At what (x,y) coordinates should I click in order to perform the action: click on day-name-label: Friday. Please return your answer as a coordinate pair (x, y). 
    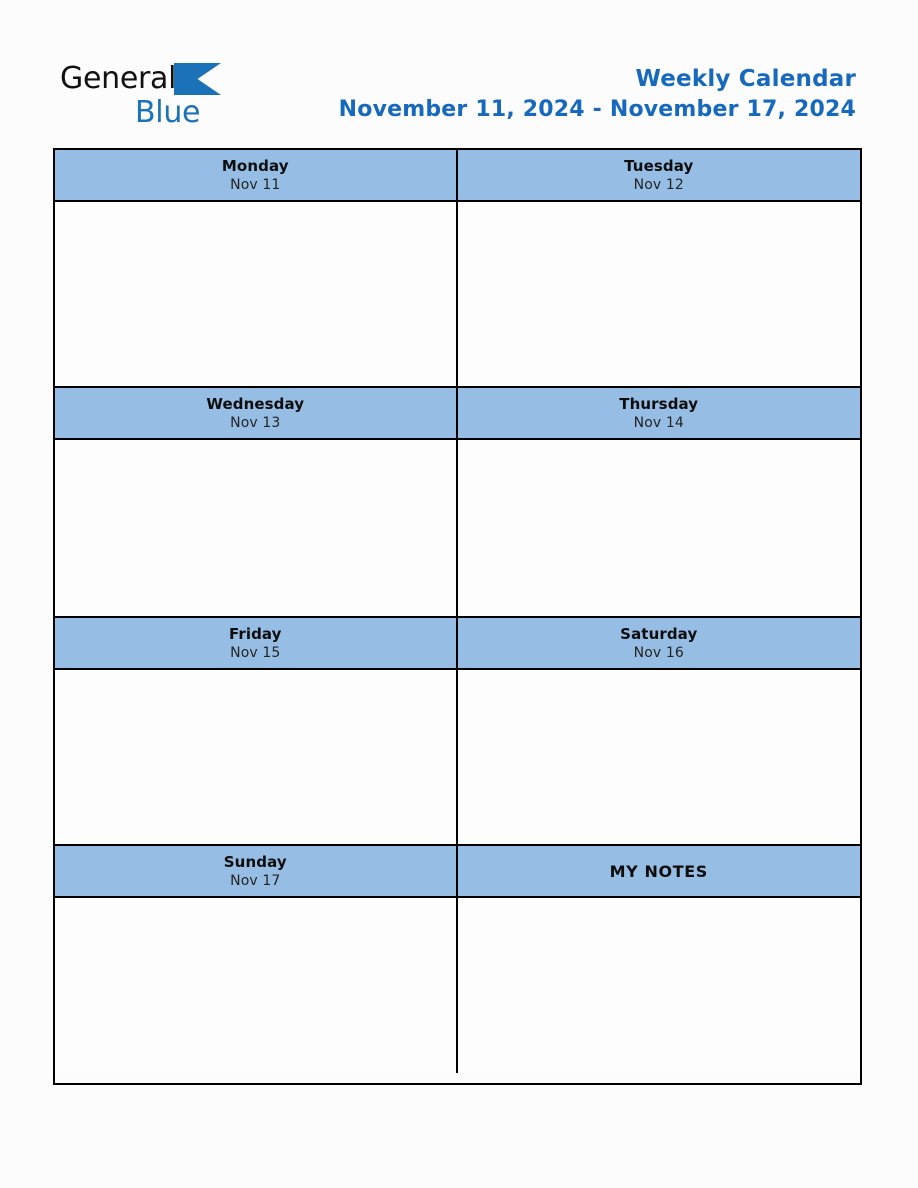
    Looking at the image, I should click on (255, 633).